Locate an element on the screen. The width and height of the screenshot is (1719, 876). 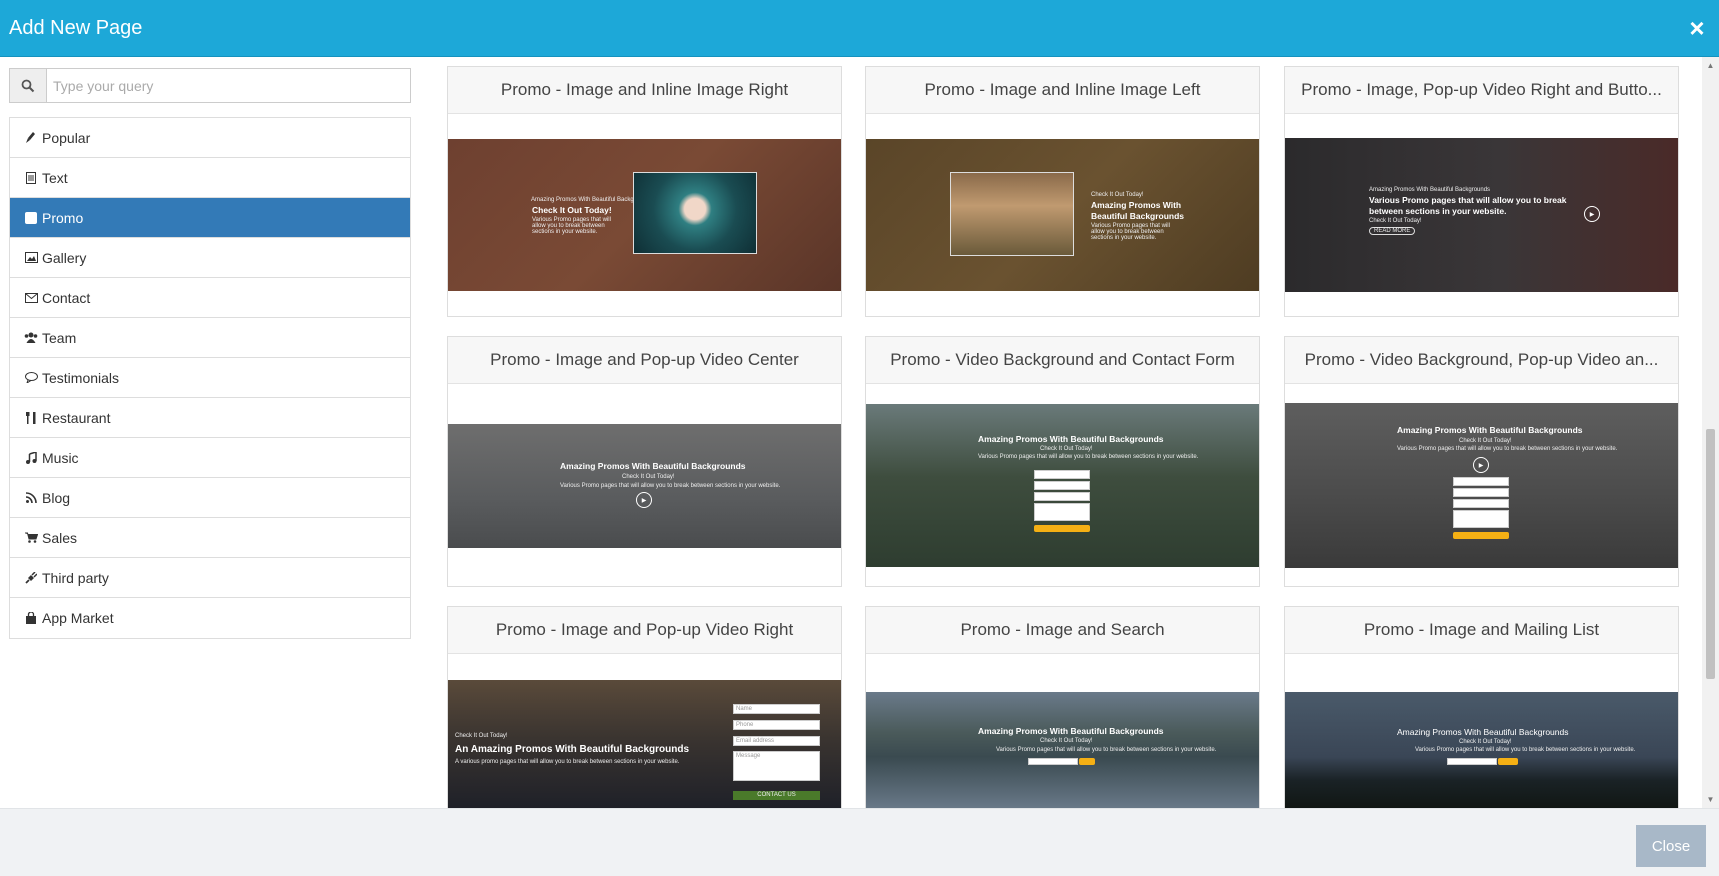
category-item-text: Text is located at coordinates (210, 178).